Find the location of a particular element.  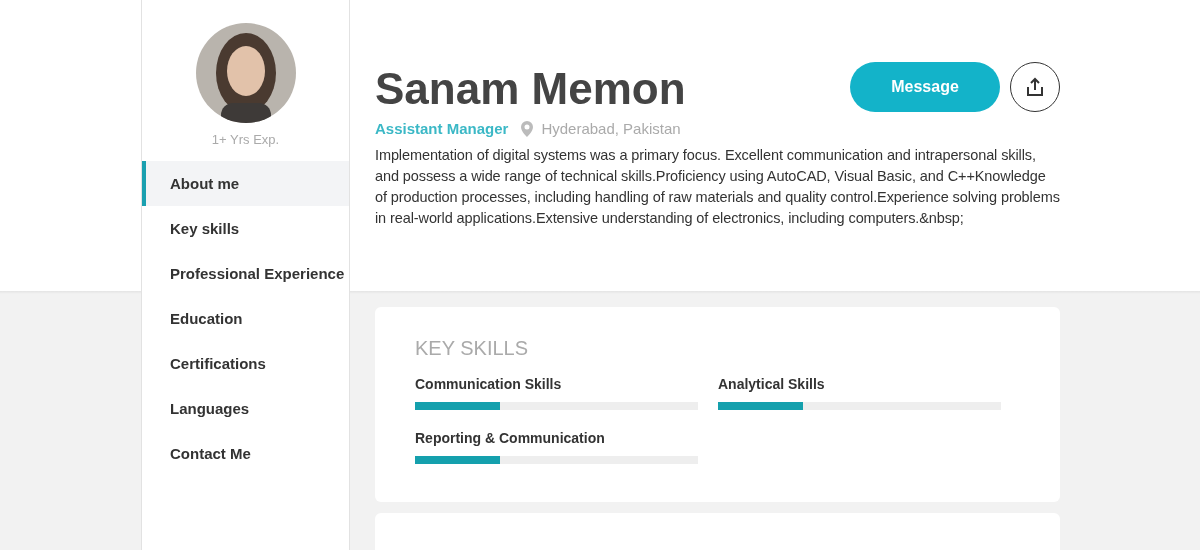

sidebar-item: Education is located at coordinates (245, 318).